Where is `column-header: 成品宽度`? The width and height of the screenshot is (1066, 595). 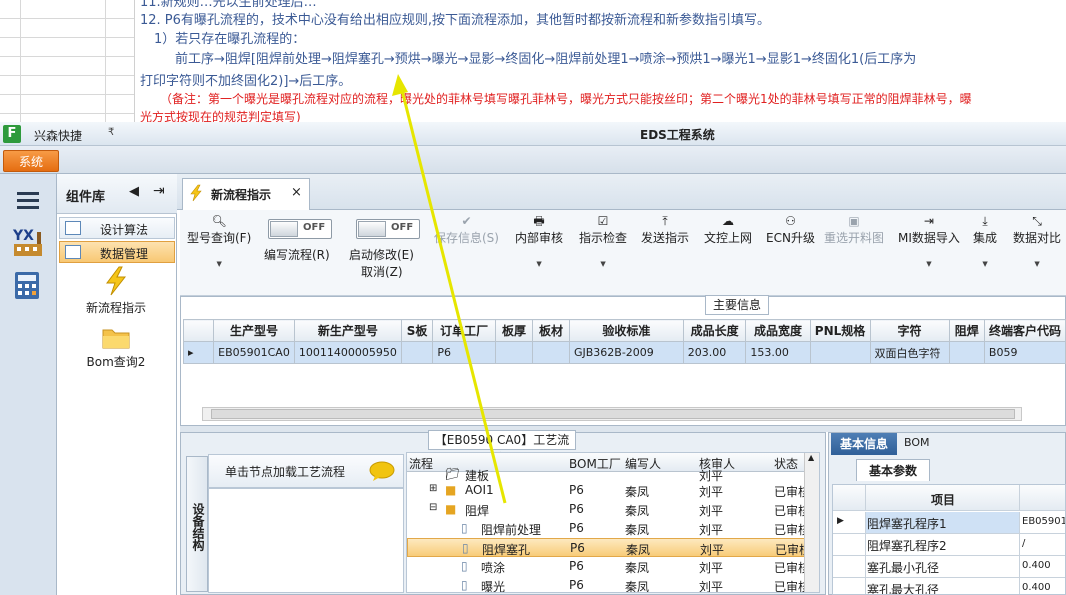
column-header: 成品宽度 is located at coordinates (778, 330).